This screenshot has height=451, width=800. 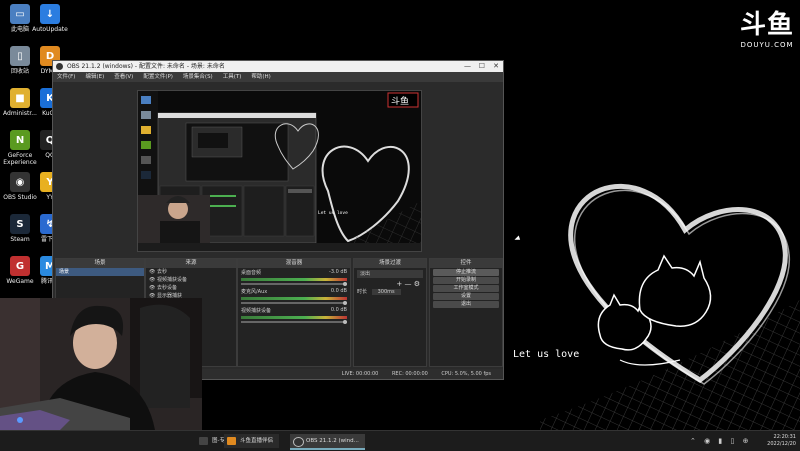 I want to click on douyu-app-icon, so click(x=231, y=441).